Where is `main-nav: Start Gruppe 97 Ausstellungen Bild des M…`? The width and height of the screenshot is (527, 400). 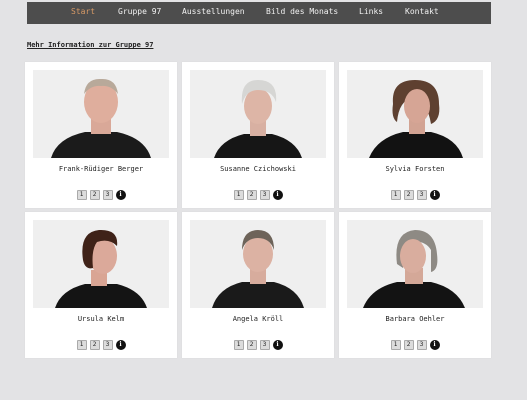
main-nav: Start Gruppe 97 Ausstellungen Bild des M… is located at coordinates (259, 13).